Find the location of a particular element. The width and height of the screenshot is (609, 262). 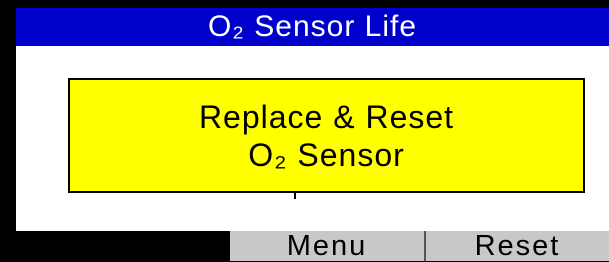

screen-title: O₂ Sensor Life is located at coordinates (312, 27).